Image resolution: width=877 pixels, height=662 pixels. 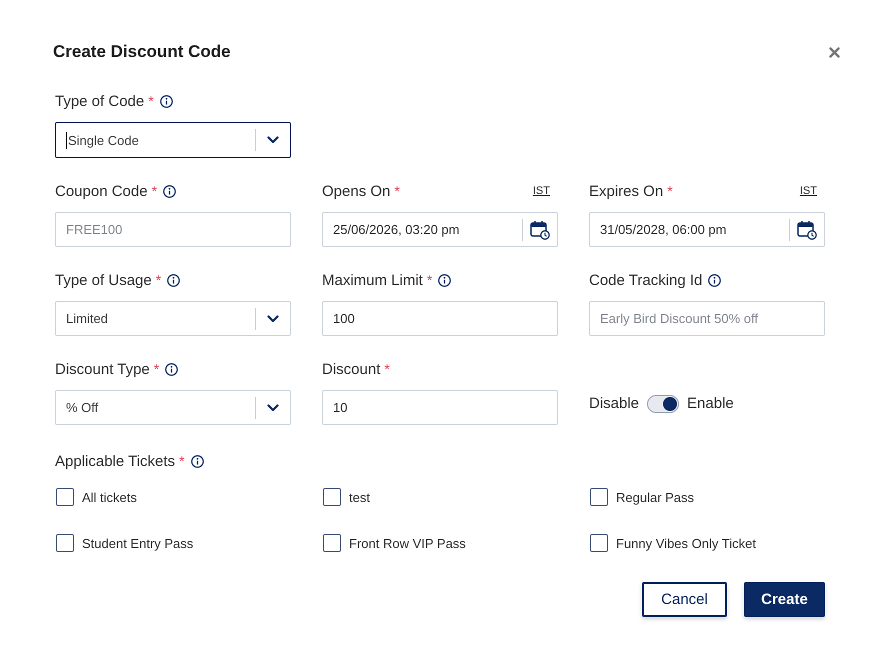 What do you see at coordinates (784, 599) in the screenshot?
I see `create-button: Create` at bounding box center [784, 599].